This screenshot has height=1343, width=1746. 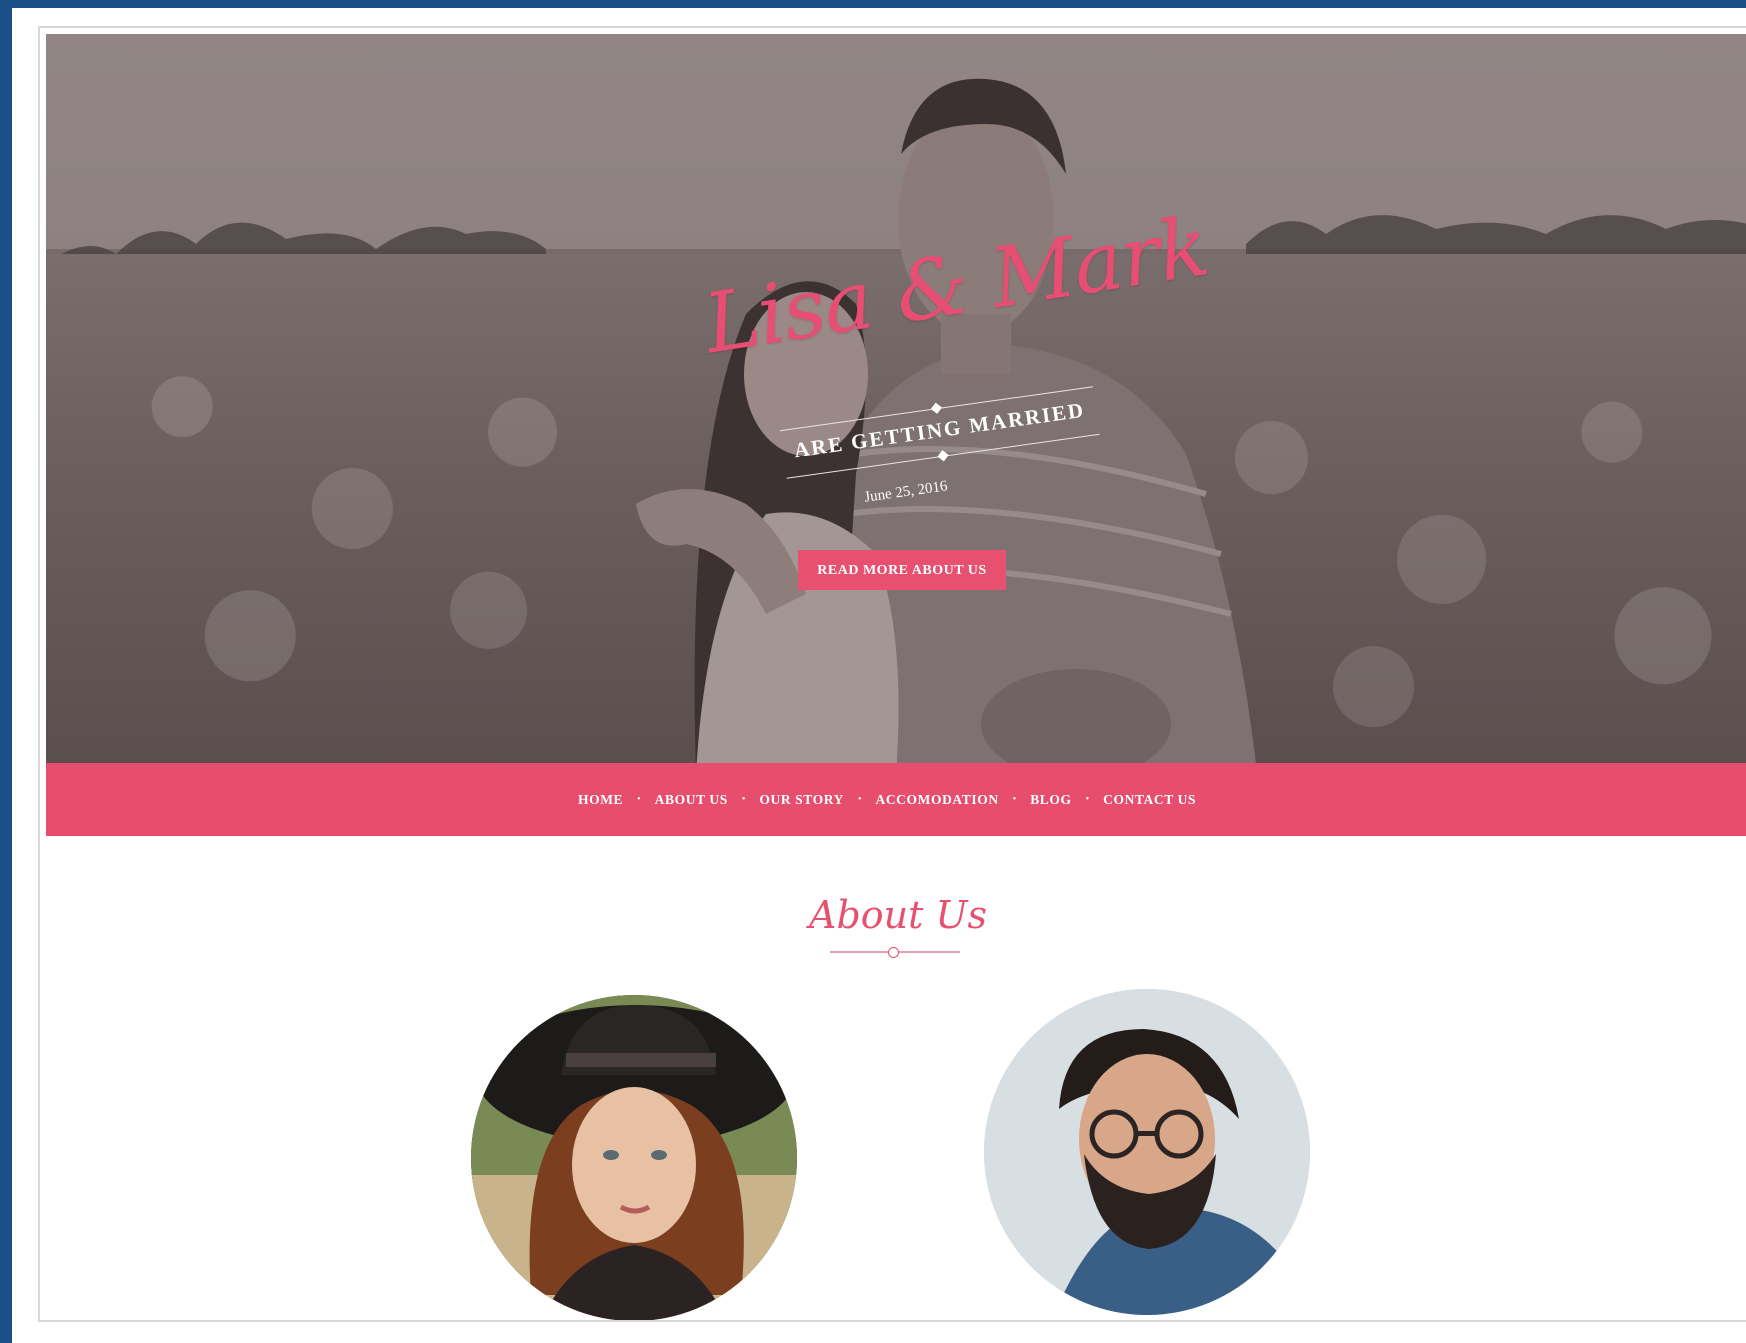 I want to click on about-divider, so click(x=895, y=952).